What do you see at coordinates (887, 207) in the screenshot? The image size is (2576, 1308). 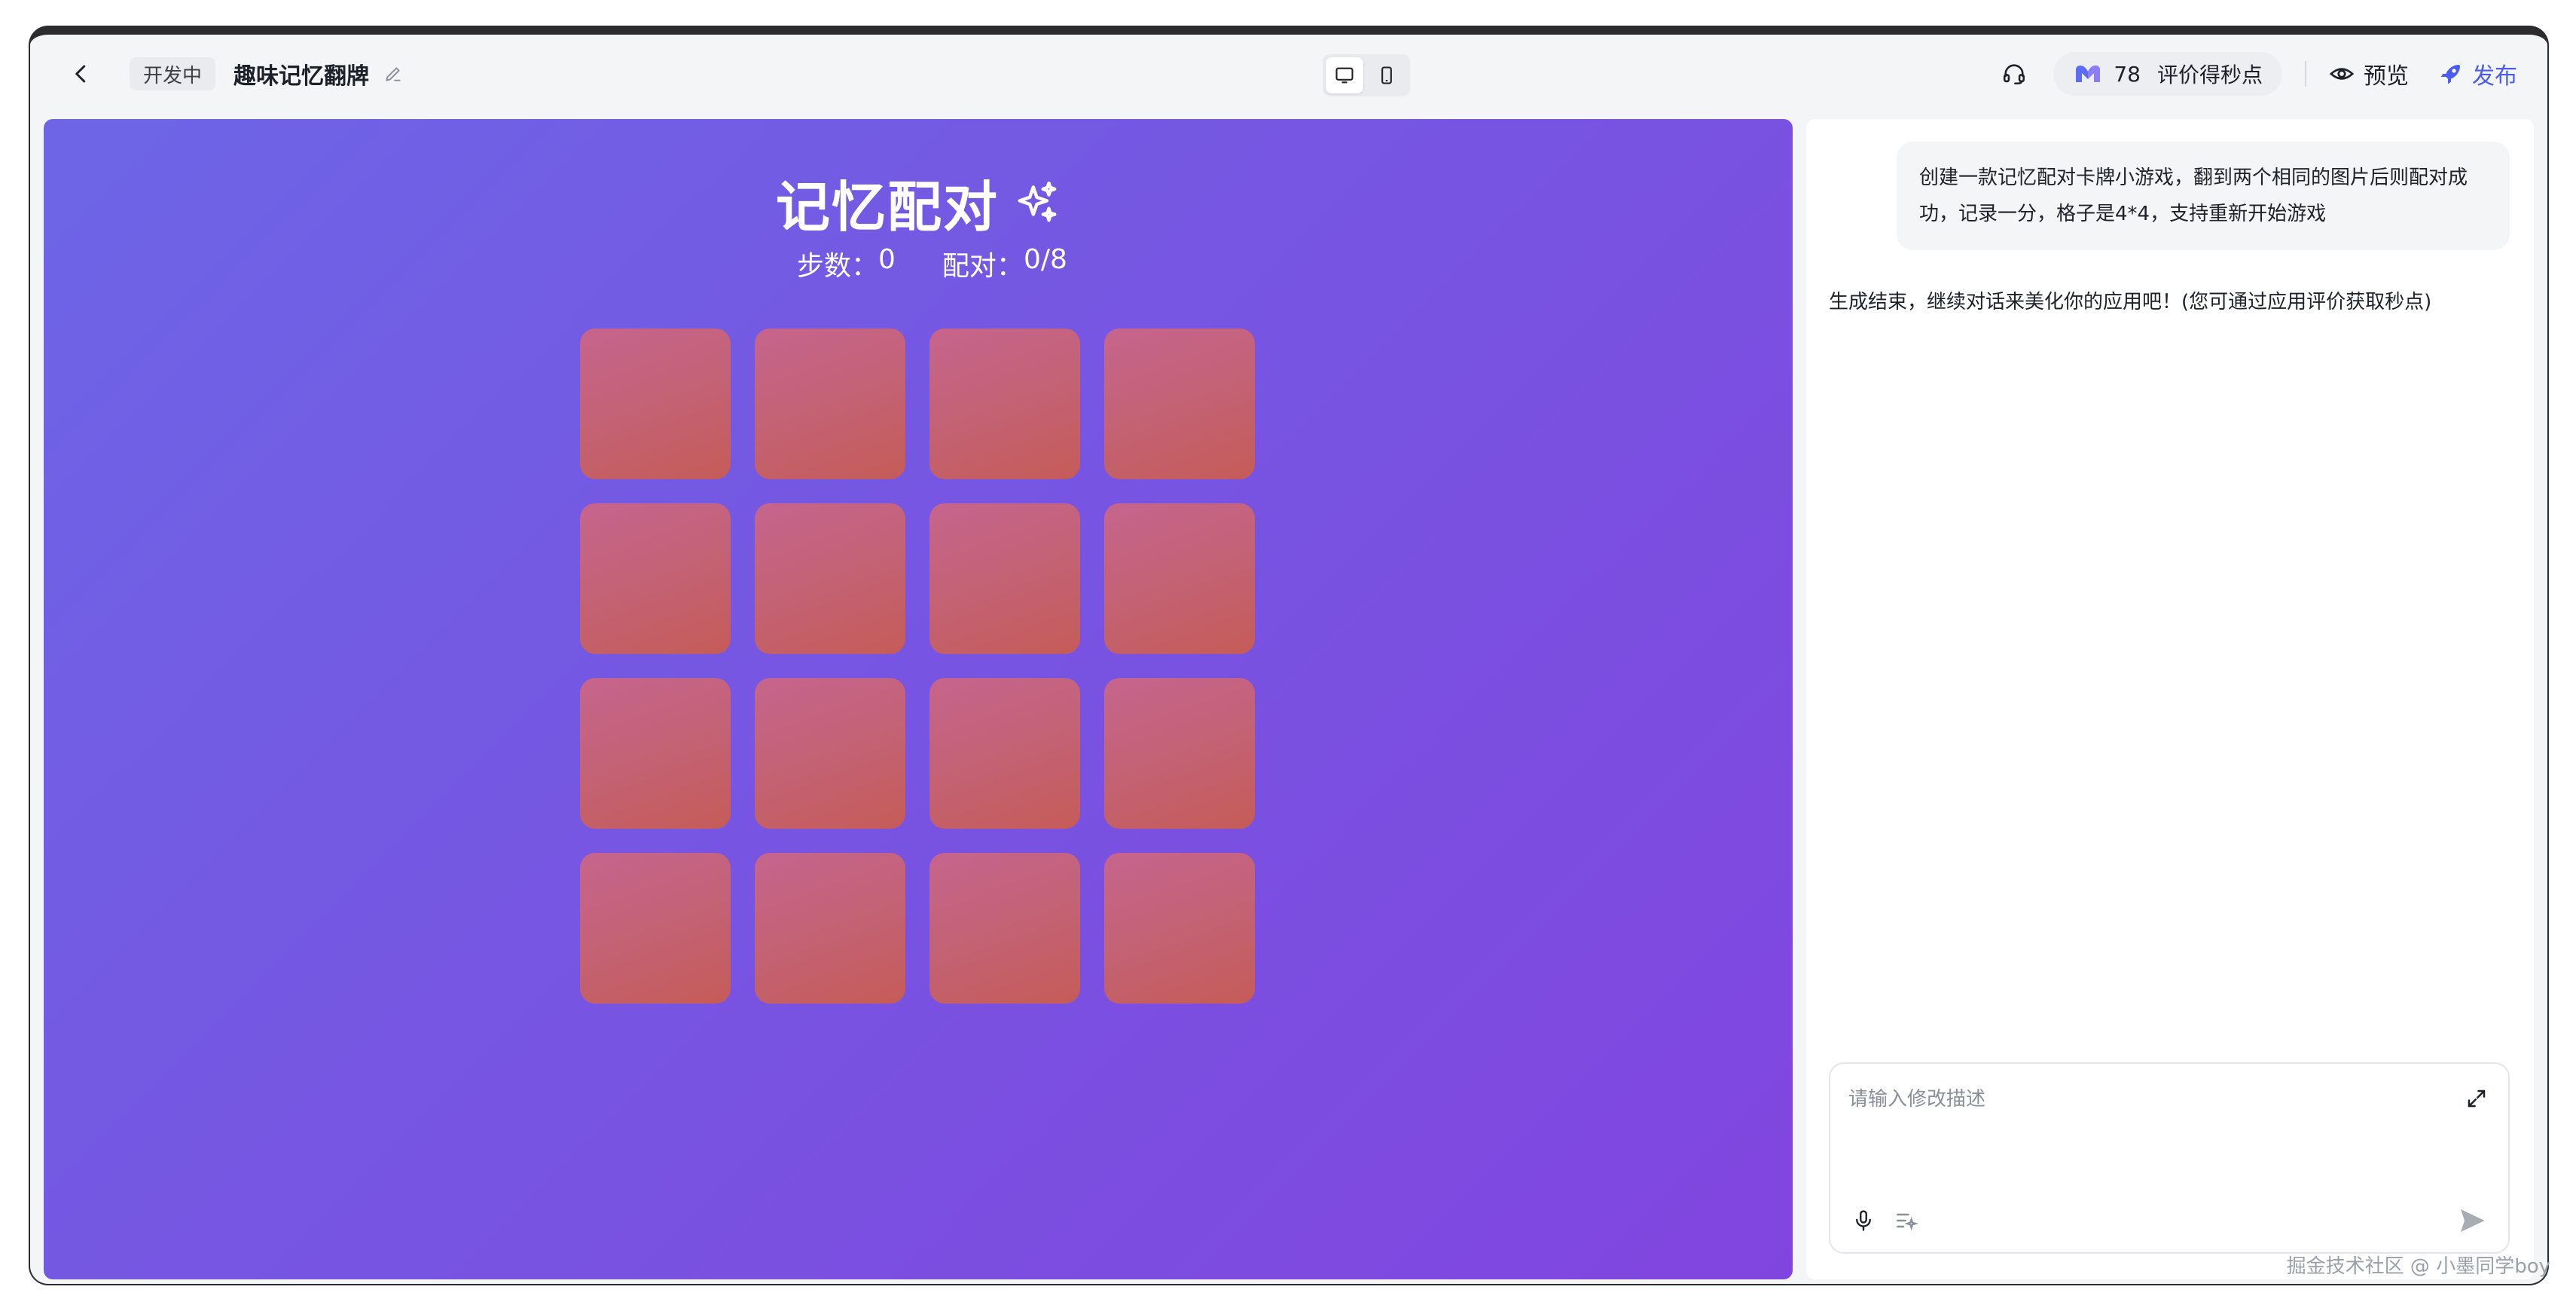 I see `game-title: 记忆配对` at bounding box center [887, 207].